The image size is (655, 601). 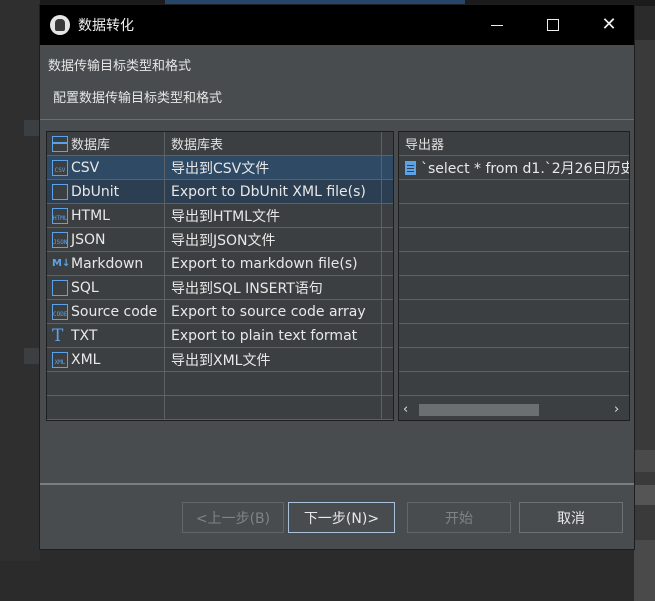 What do you see at coordinates (274, 167) in the screenshot?
I see `format-description: 导出到CSV文件` at bounding box center [274, 167].